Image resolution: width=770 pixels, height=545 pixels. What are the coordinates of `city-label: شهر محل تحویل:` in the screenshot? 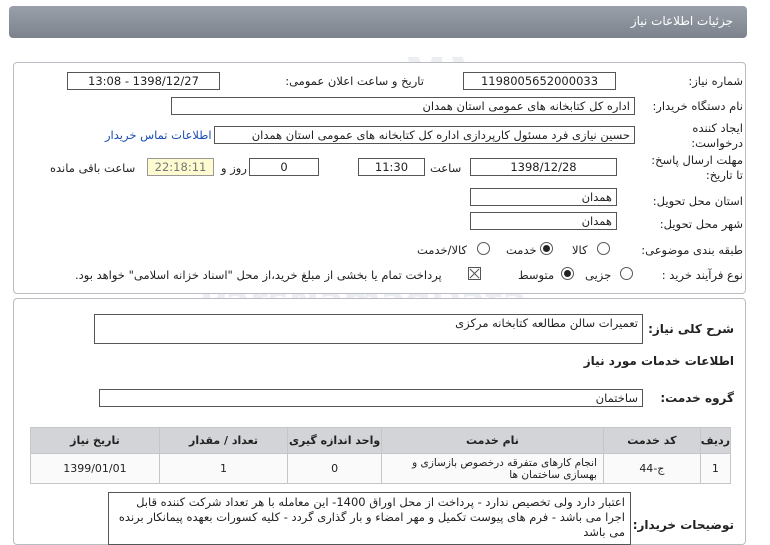 It's located at (701, 224).